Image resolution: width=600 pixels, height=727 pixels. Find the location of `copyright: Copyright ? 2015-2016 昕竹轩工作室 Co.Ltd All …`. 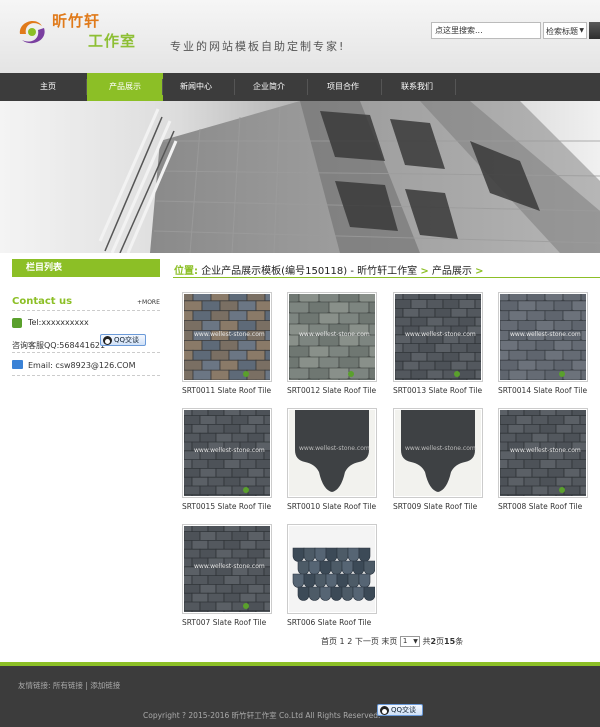

copyright: Copyright ? 2015-2016 昕竹轩工作室 Co.Ltd All … is located at coordinates (262, 715).